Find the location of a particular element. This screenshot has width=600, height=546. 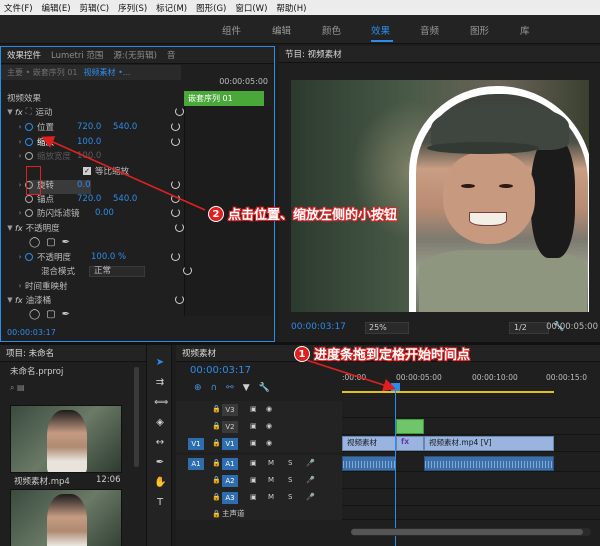

track-target: V1 is located at coordinates (230, 444).